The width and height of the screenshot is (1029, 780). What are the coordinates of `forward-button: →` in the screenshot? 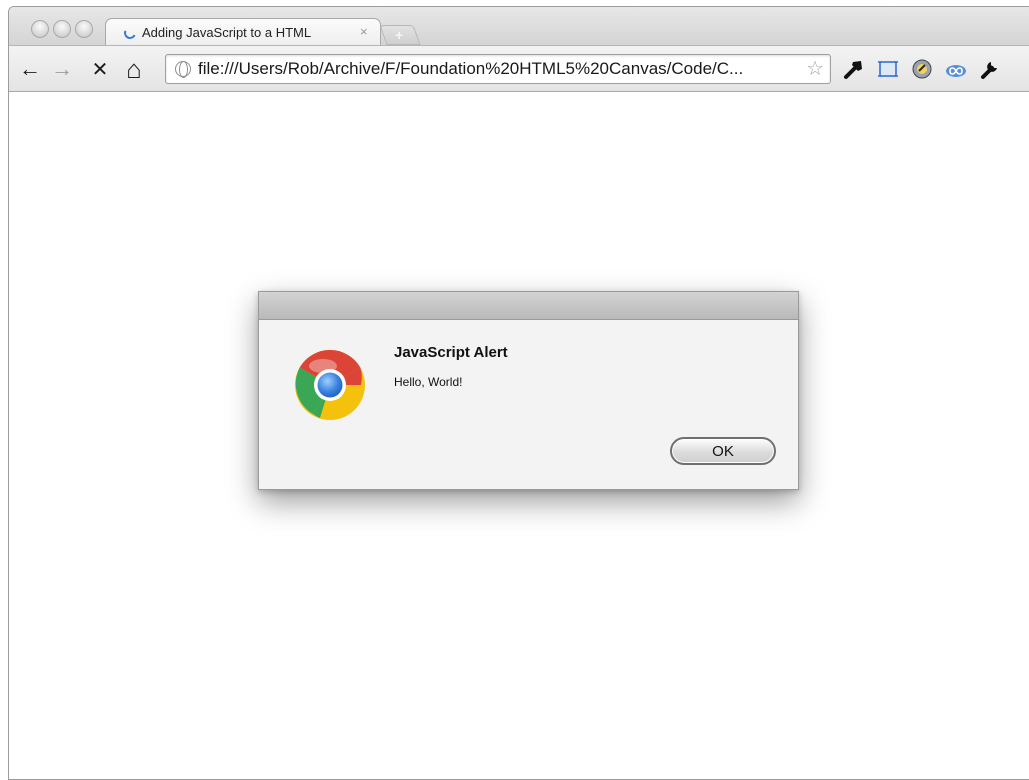 It's located at (62, 69).